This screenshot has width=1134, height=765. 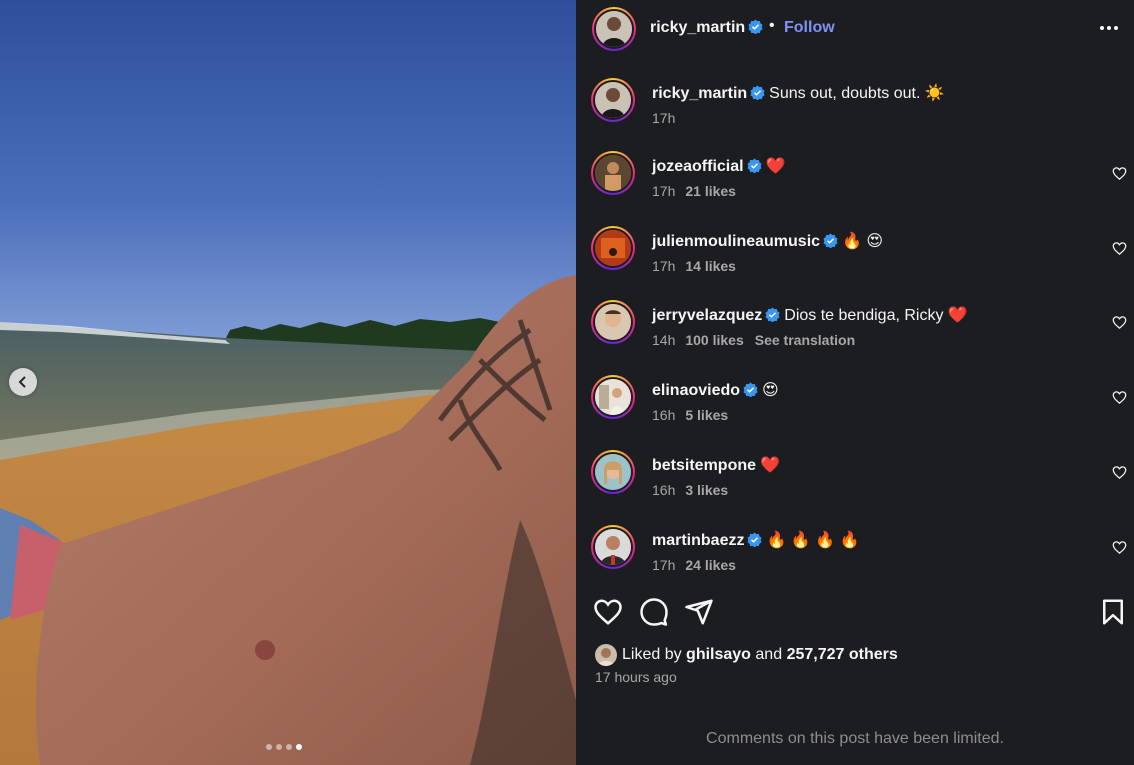 I want to click on comment-item: julienmoulineaumusic 🔥 😍 17h 14 likes, so click(x=855, y=256).